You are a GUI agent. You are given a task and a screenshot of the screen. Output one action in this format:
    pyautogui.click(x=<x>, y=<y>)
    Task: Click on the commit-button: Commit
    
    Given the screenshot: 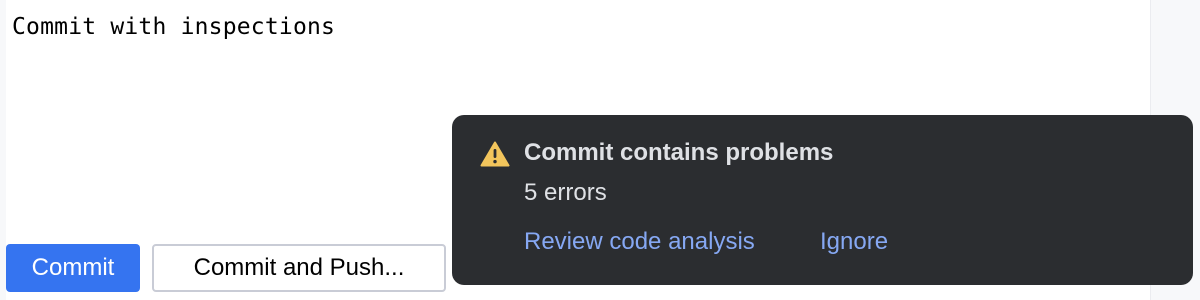 What is the action you would take?
    pyautogui.click(x=73, y=268)
    